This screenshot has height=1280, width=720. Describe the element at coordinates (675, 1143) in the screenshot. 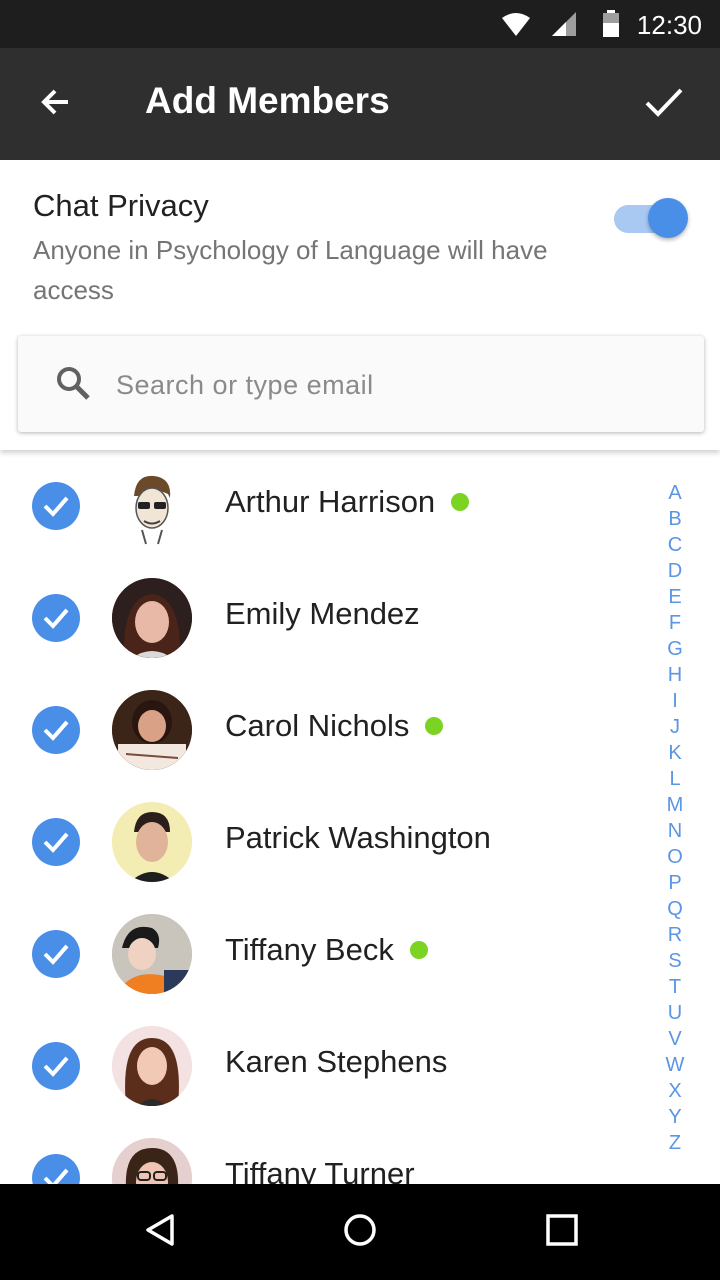

I see `index-letter-z: Z` at that location.